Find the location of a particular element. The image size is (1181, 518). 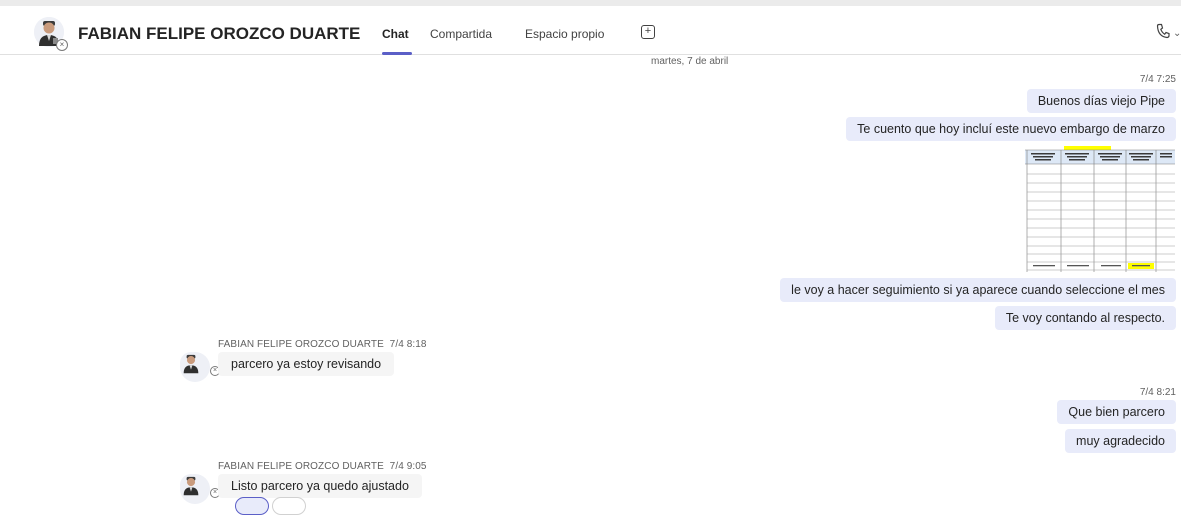

message-bubble-outgoing: muy agradecido is located at coordinates (1120, 441).